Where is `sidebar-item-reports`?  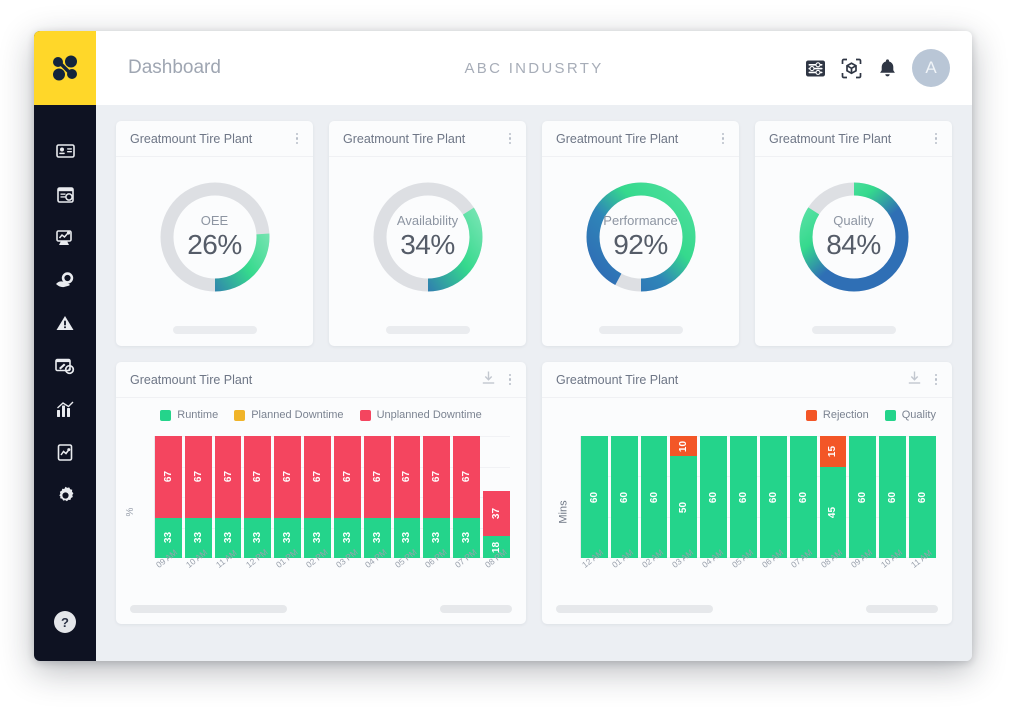
sidebar-item-reports is located at coordinates (65, 452).